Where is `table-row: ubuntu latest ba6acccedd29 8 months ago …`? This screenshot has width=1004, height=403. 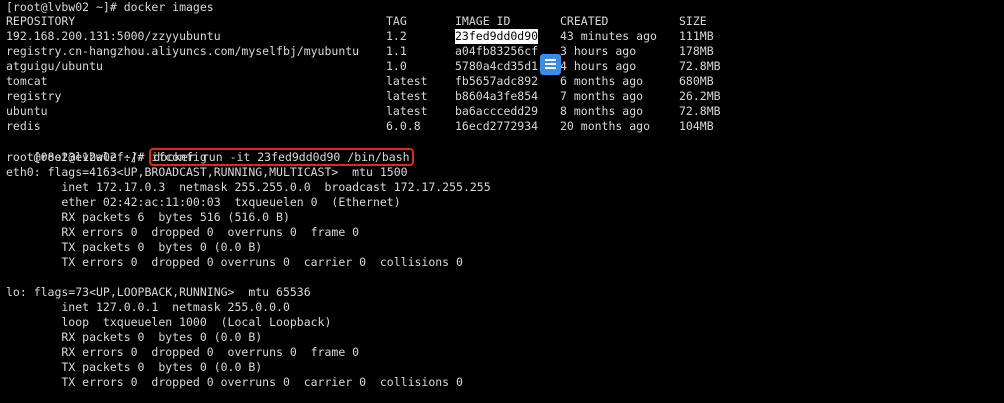
table-row: ubuntu latest ba6acccedd29 8 months ago … is located at coordinates (501, 111).